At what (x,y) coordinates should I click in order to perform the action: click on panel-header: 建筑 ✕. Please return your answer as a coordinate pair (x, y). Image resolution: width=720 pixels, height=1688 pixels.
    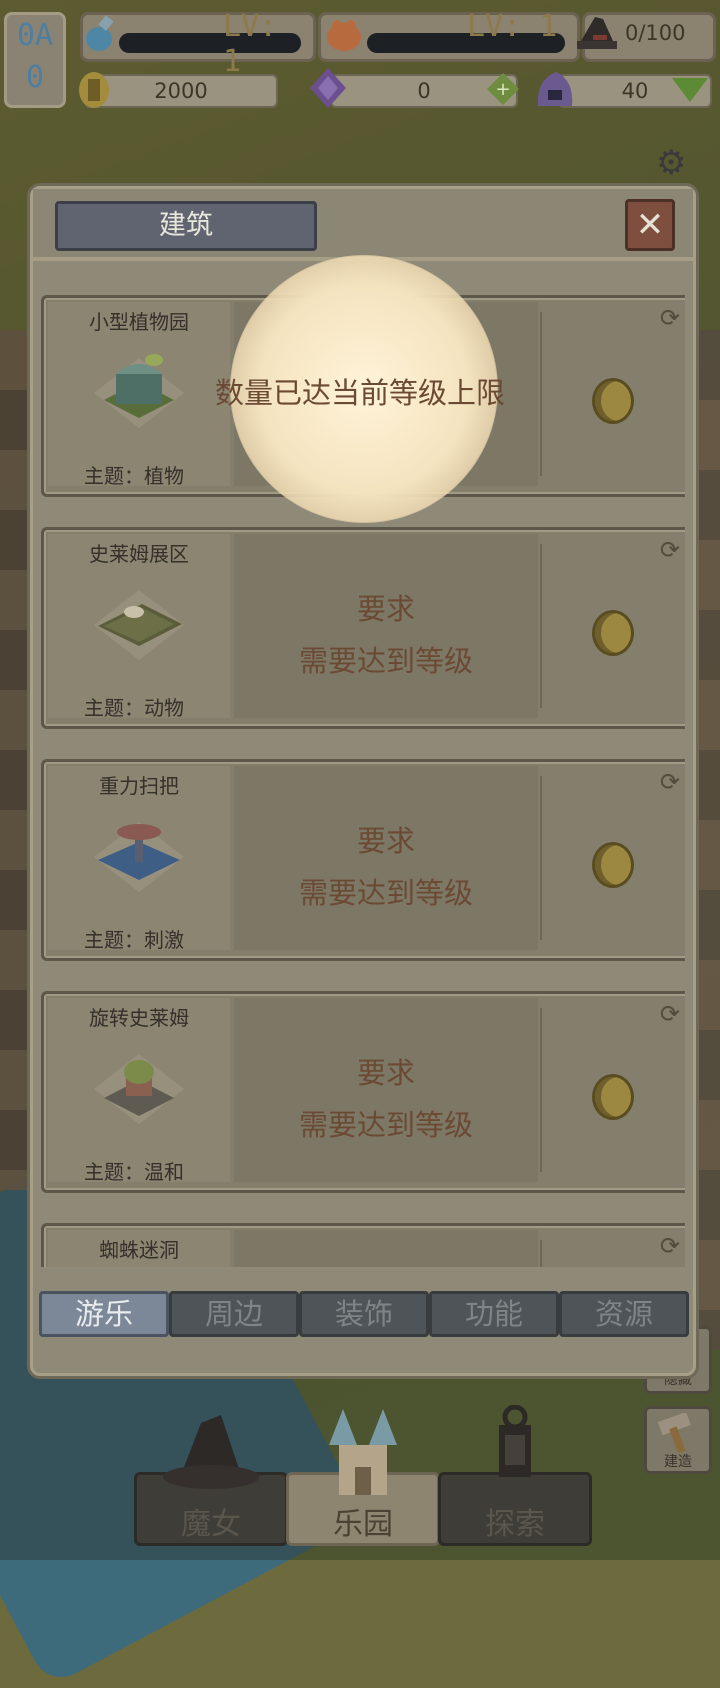
    Looking at the image, I should click on (363, 225).